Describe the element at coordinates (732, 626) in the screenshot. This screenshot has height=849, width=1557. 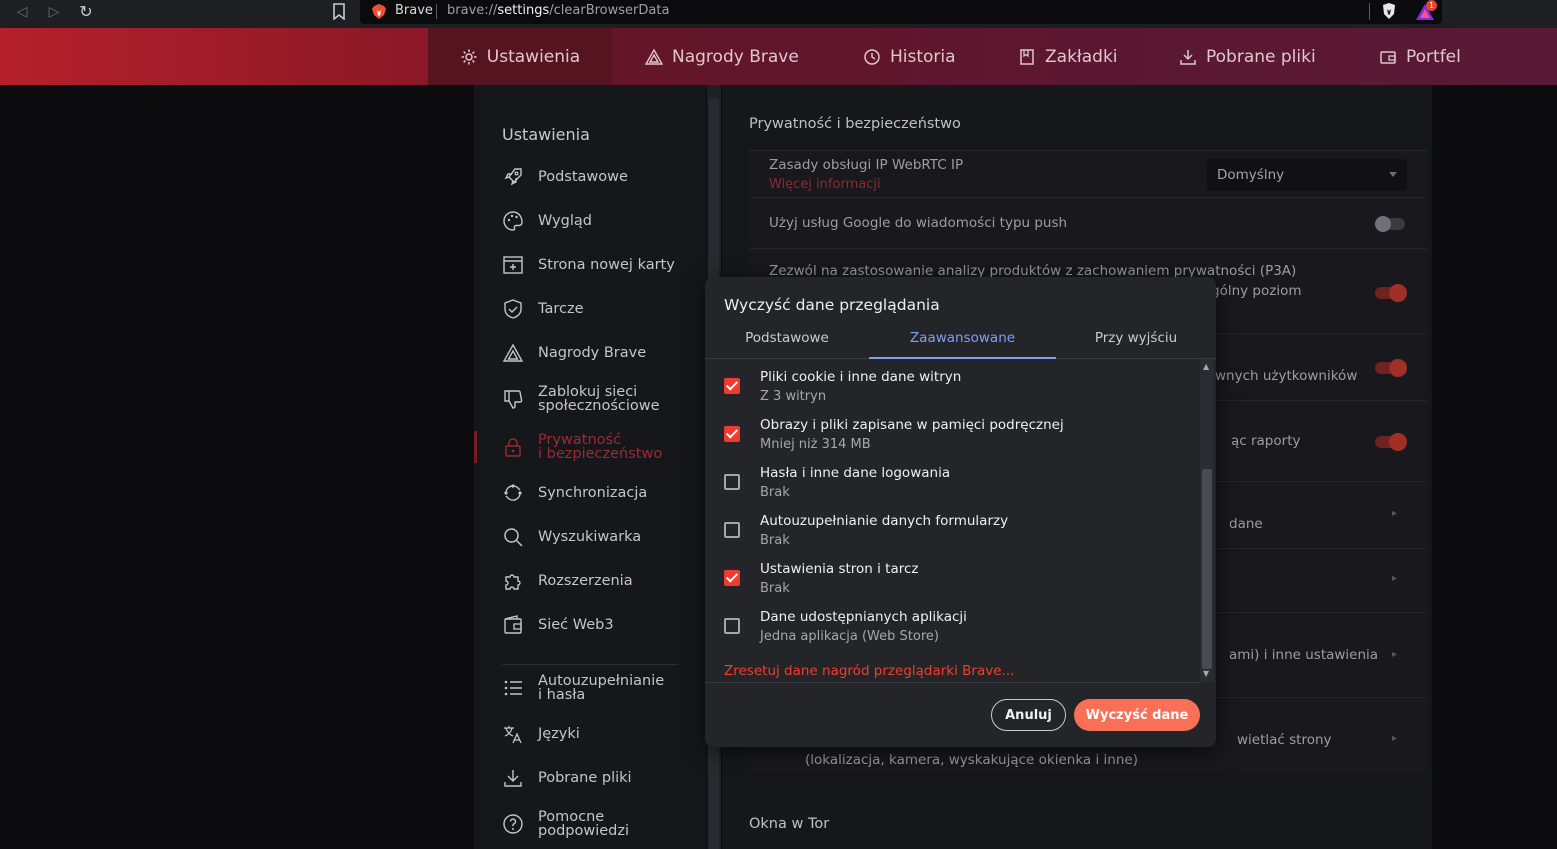
I see `checkbox-hosted-apps` at that location.